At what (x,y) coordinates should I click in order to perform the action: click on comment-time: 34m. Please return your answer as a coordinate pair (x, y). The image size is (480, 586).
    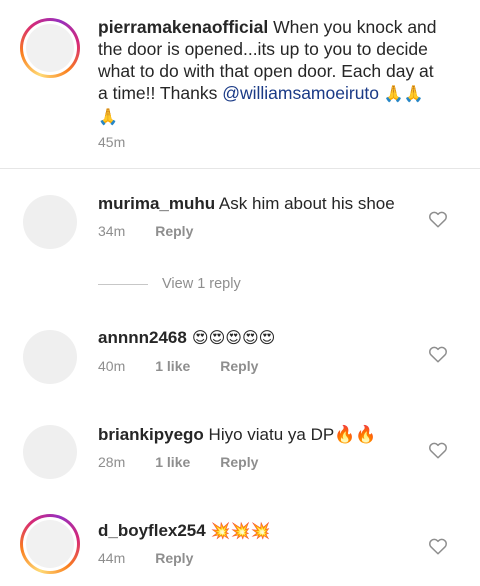
    Looking at the image, I should click on (112, 231).